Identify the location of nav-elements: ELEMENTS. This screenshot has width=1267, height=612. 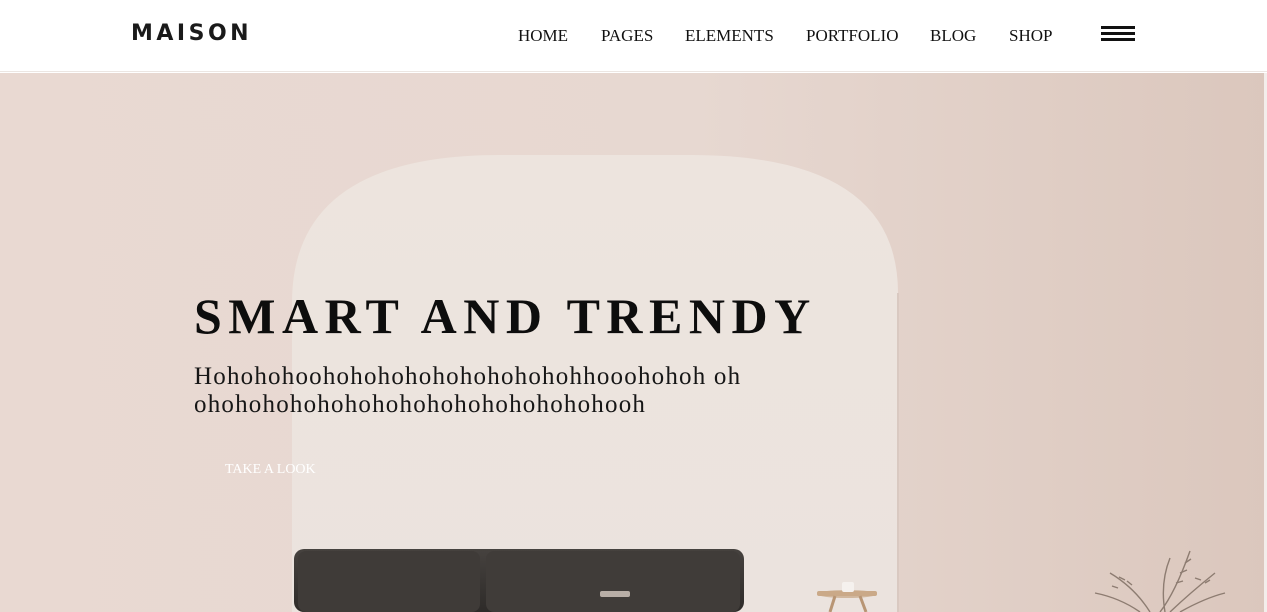
(729, 36).